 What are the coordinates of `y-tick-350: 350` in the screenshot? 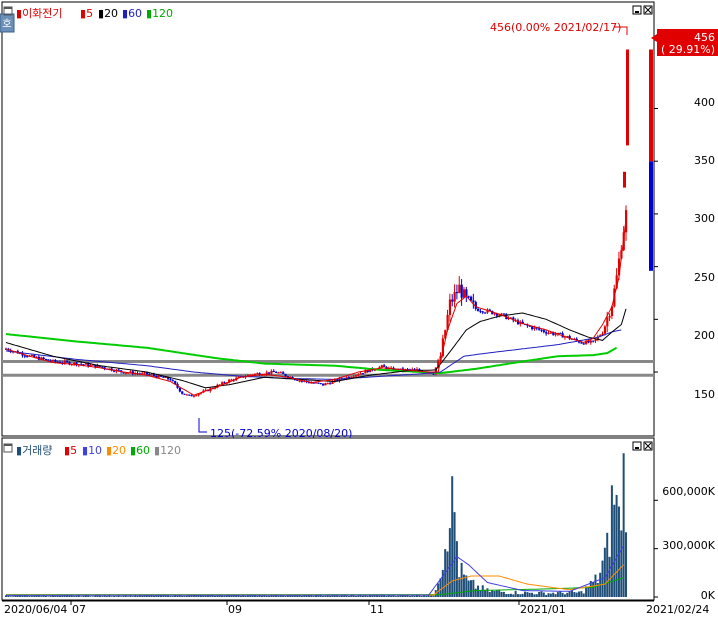 It's located at (704, 160).